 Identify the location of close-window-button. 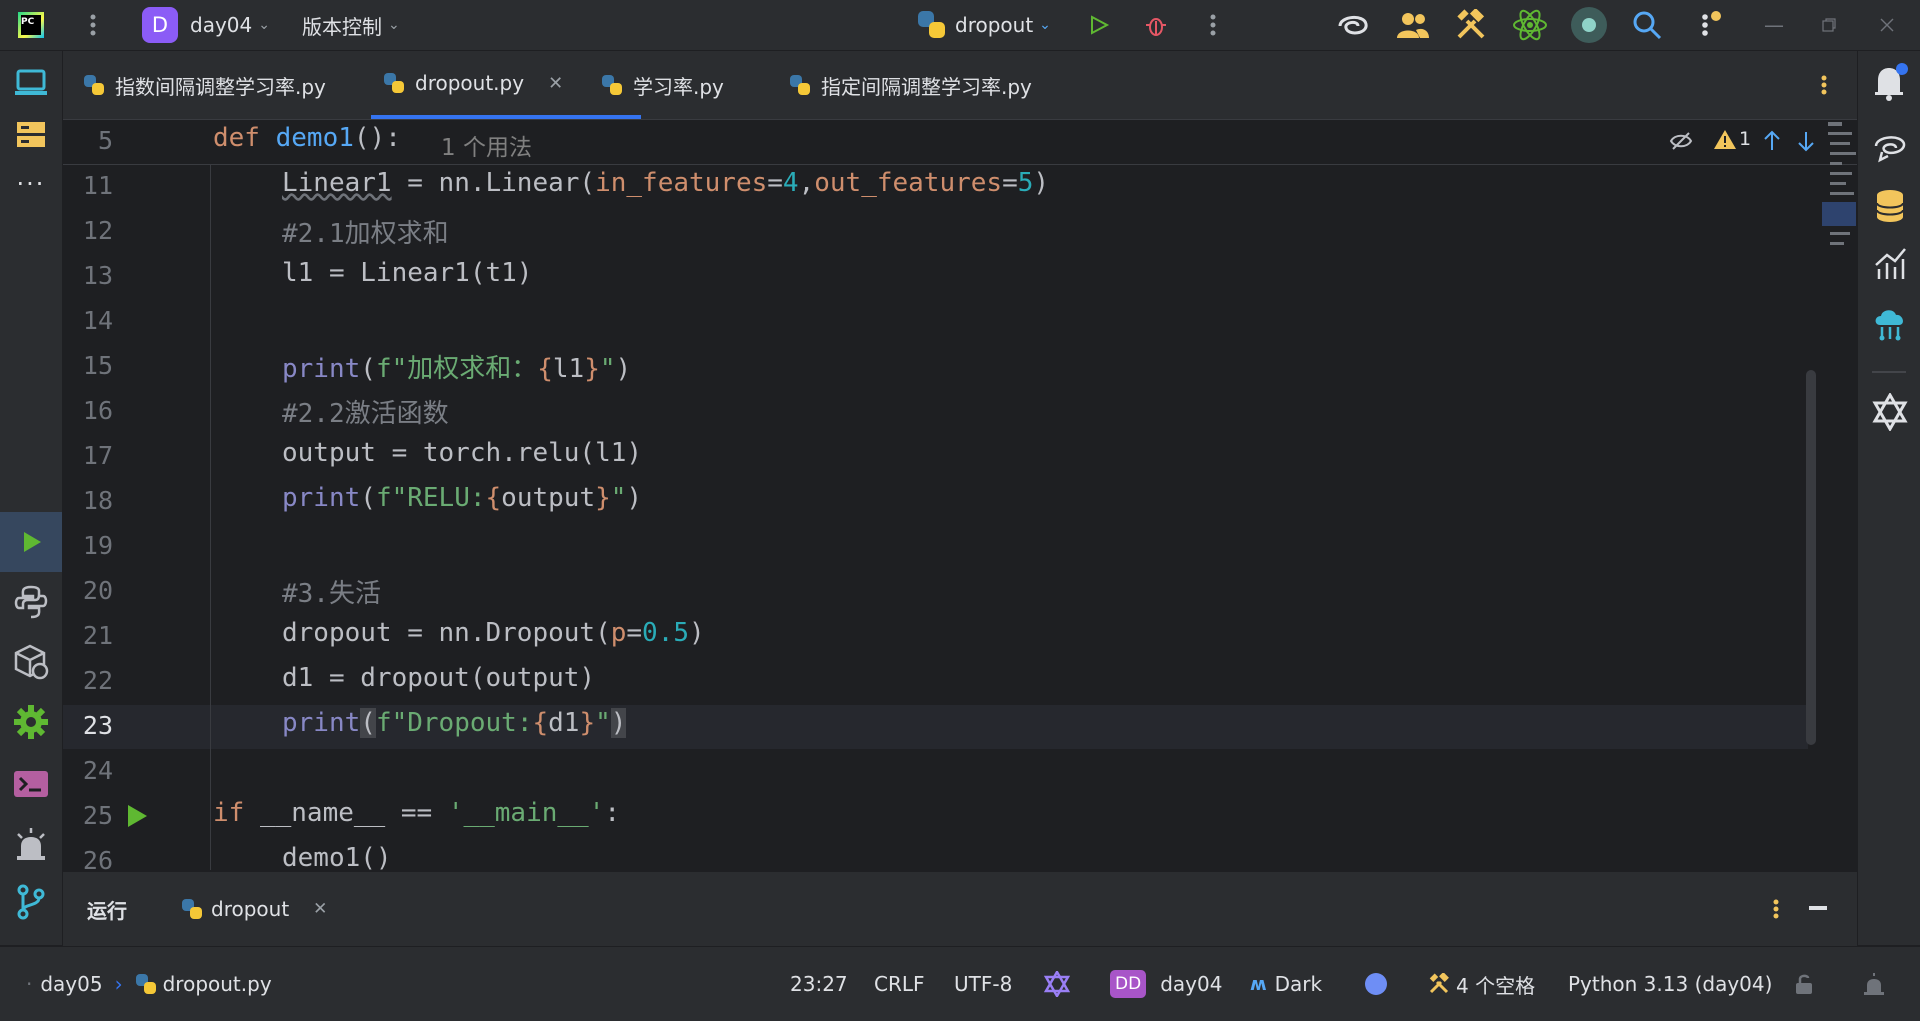
(1887, 25).